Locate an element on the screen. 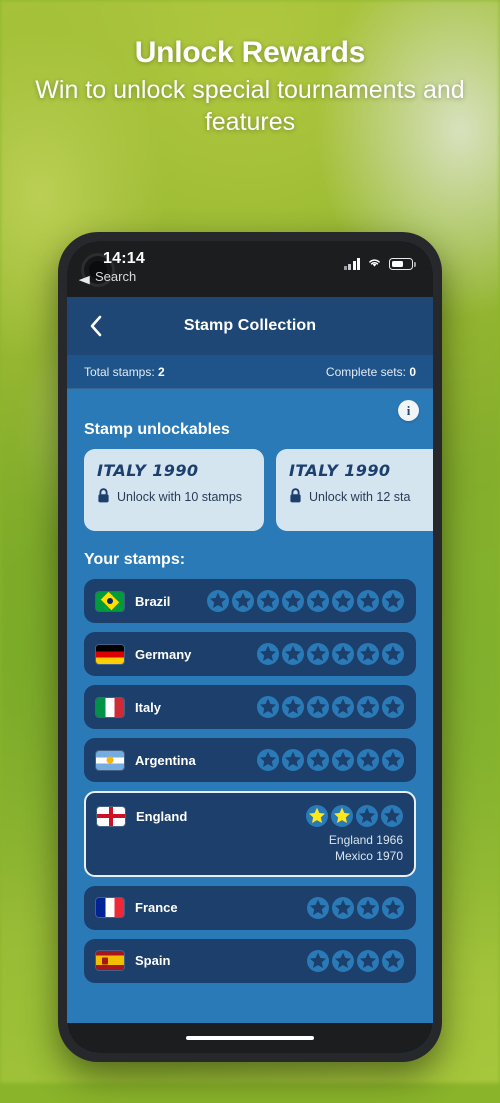  flag-brazil-icon is located at coordinates (110, 601).